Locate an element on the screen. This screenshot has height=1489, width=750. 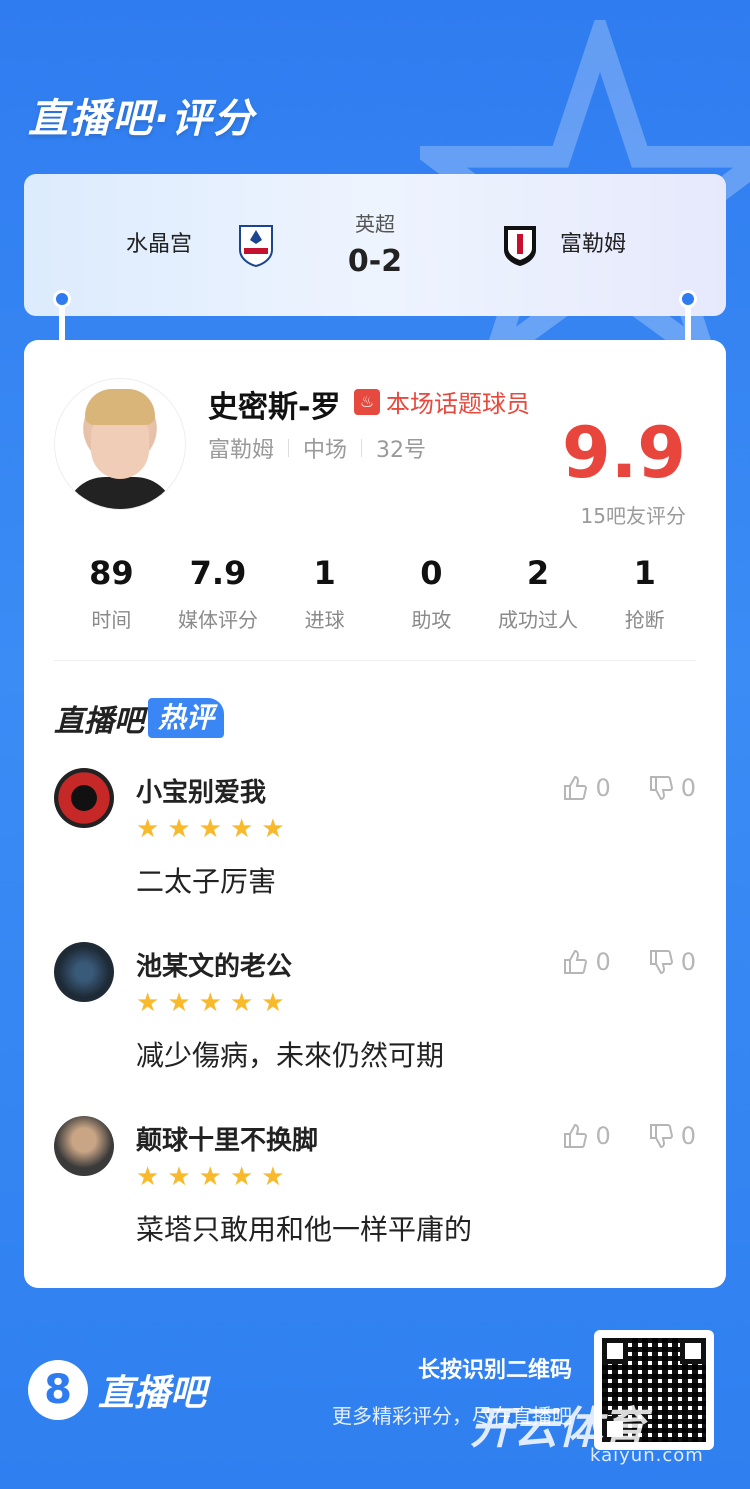
stat-label: 媒体评分 is located at coordinates (218, 620).